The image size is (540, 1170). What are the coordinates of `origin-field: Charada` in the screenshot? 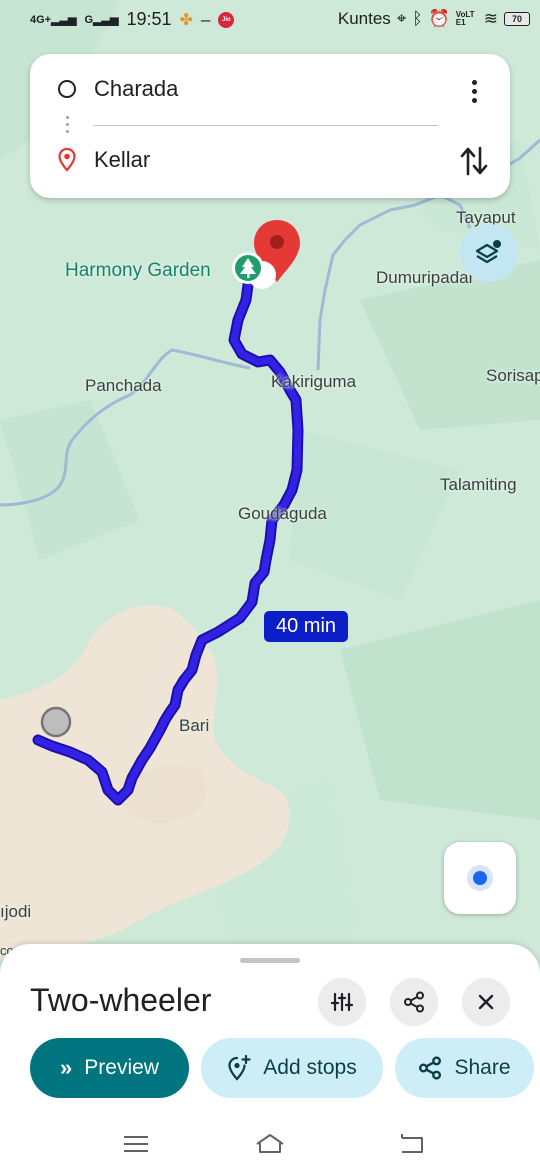 It's located at (118, 89).